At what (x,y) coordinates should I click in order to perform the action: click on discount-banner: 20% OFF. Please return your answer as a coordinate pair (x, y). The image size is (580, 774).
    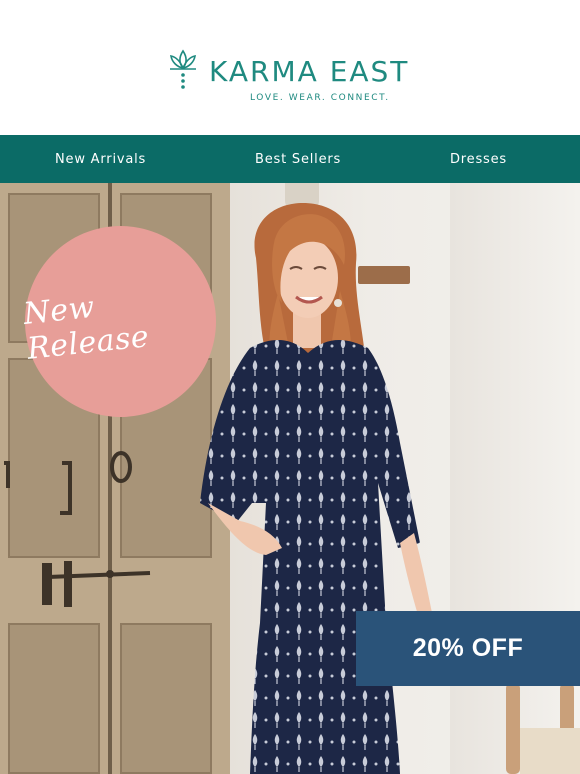
    Looking at the image, I should click on (468, 648).